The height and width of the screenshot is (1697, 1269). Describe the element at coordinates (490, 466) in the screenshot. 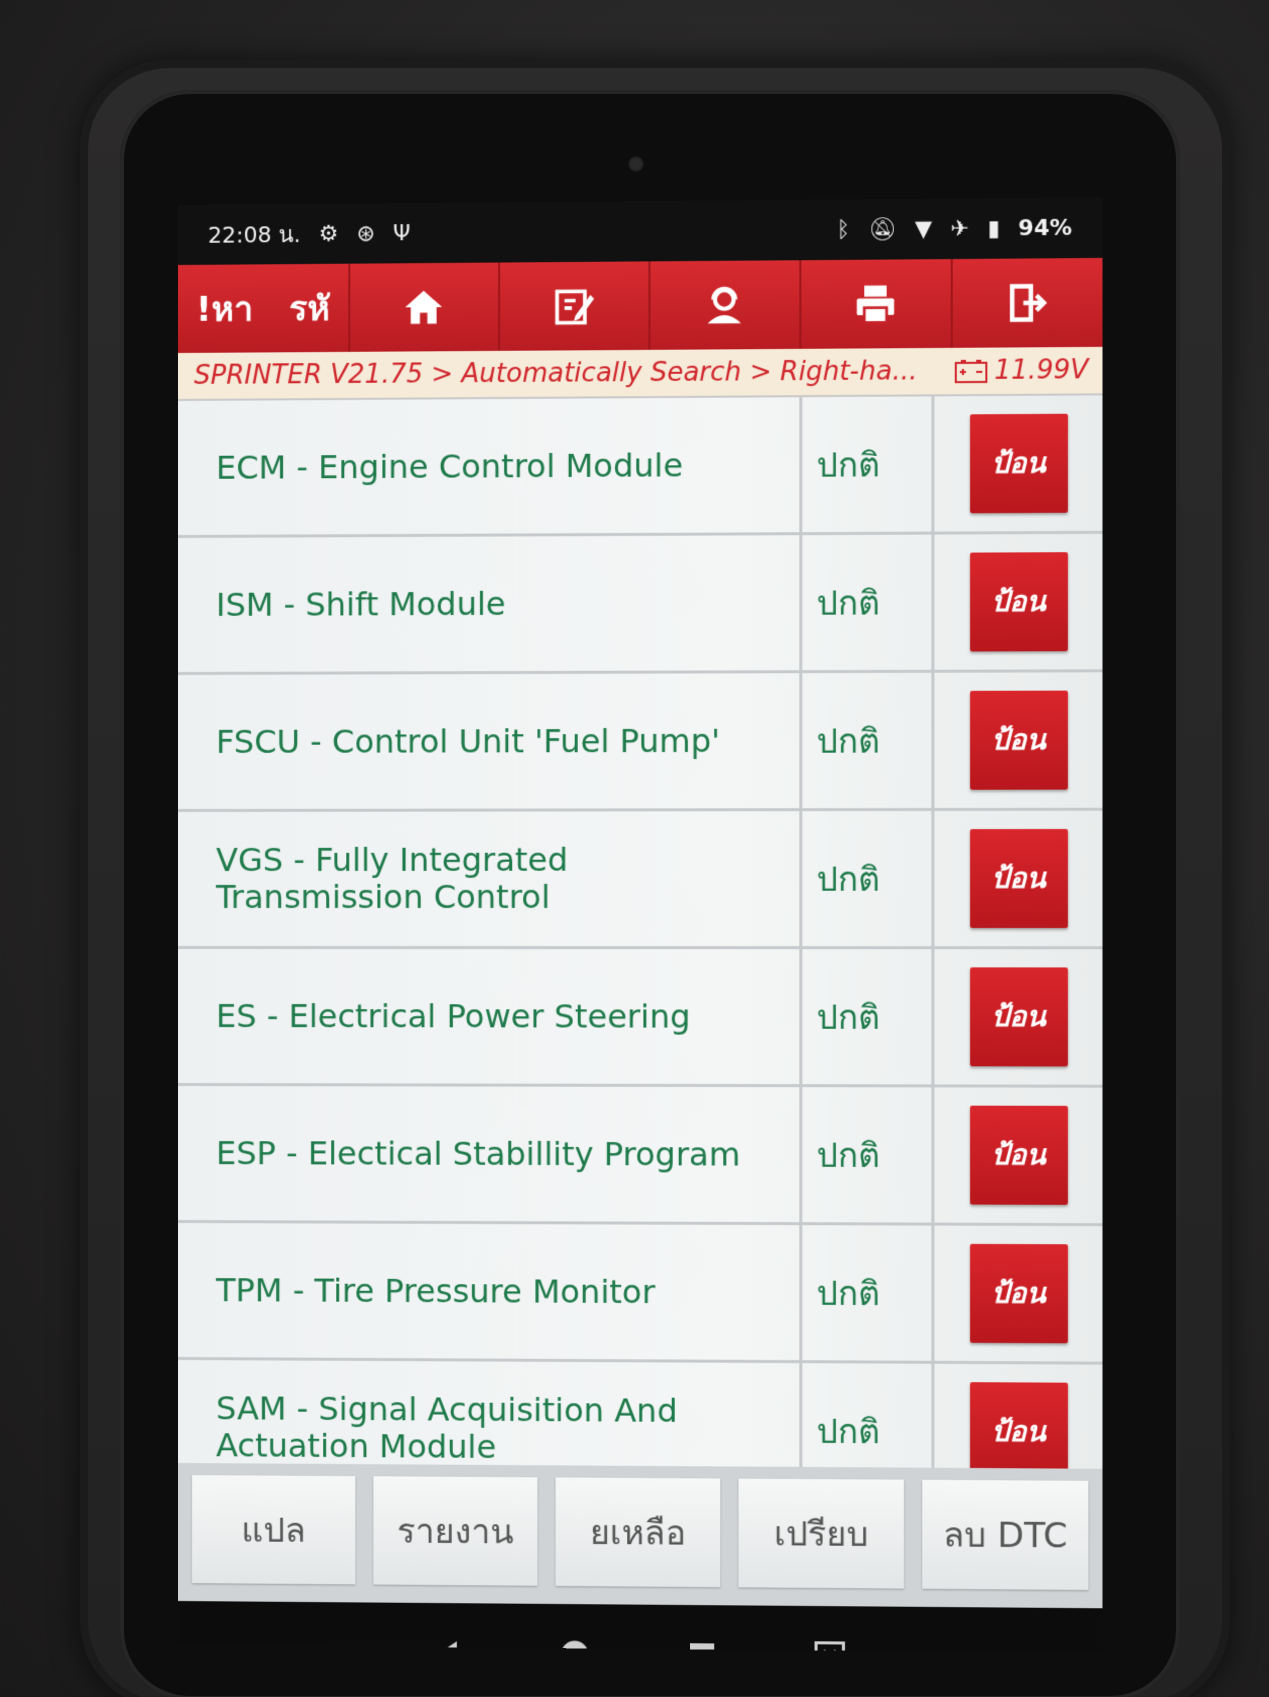

I see `module-name: ECM - Engine Control Module` at that location.